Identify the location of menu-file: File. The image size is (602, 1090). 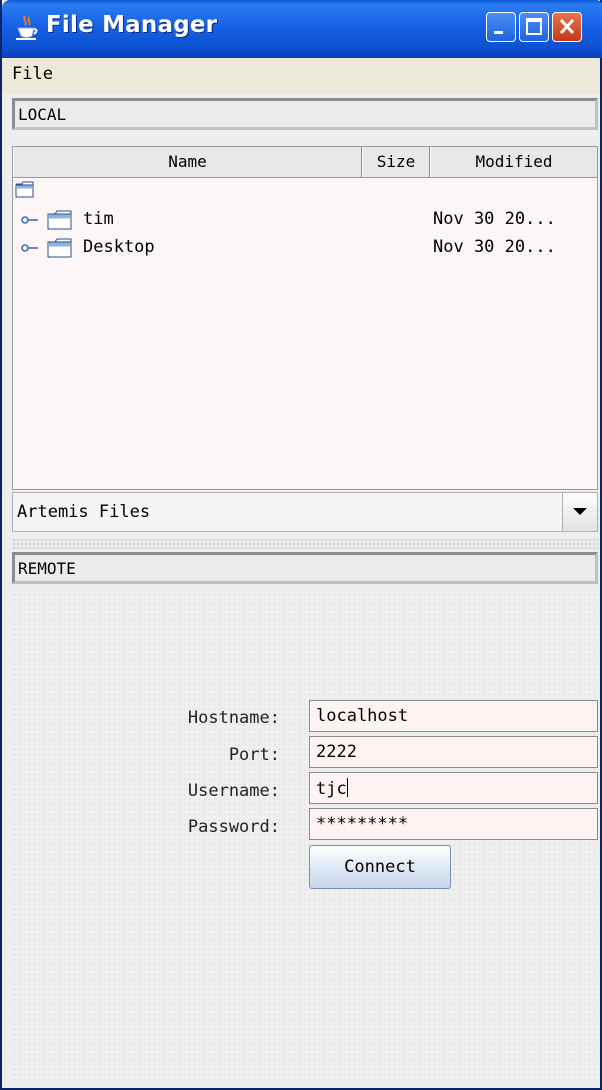
(32, 74).